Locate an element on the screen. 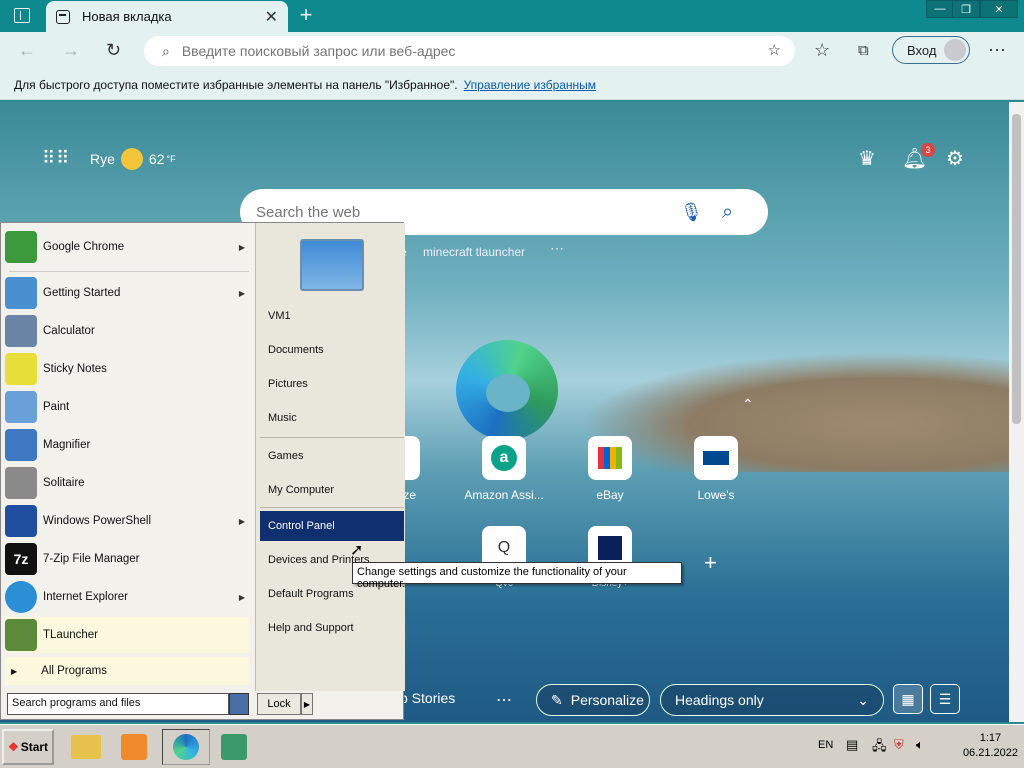 Image resolution: width=1024 pixels, height=768 pixels. amazon-icon: a is located at coordinates (504, 458).